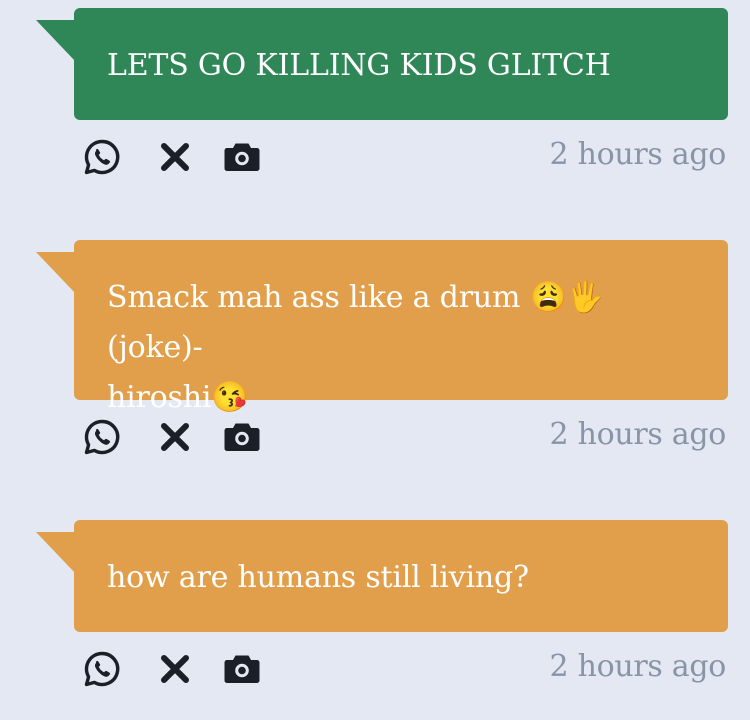 The image size is (750, 720). I want to click on message-text: how are humans still living?, so click(318, 577).